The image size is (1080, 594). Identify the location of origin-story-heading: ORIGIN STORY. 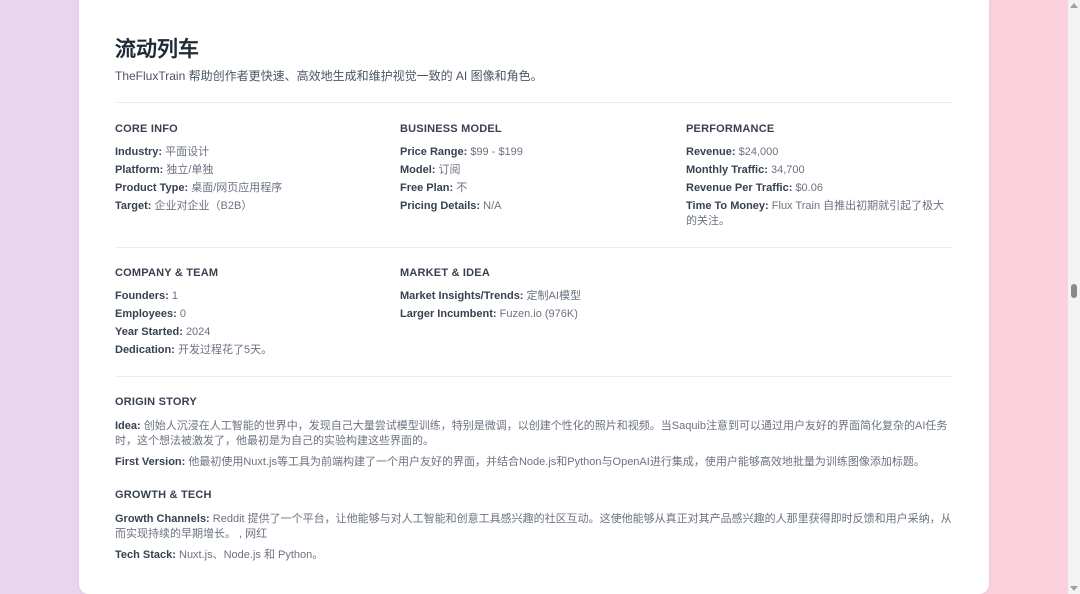
(156, 402).